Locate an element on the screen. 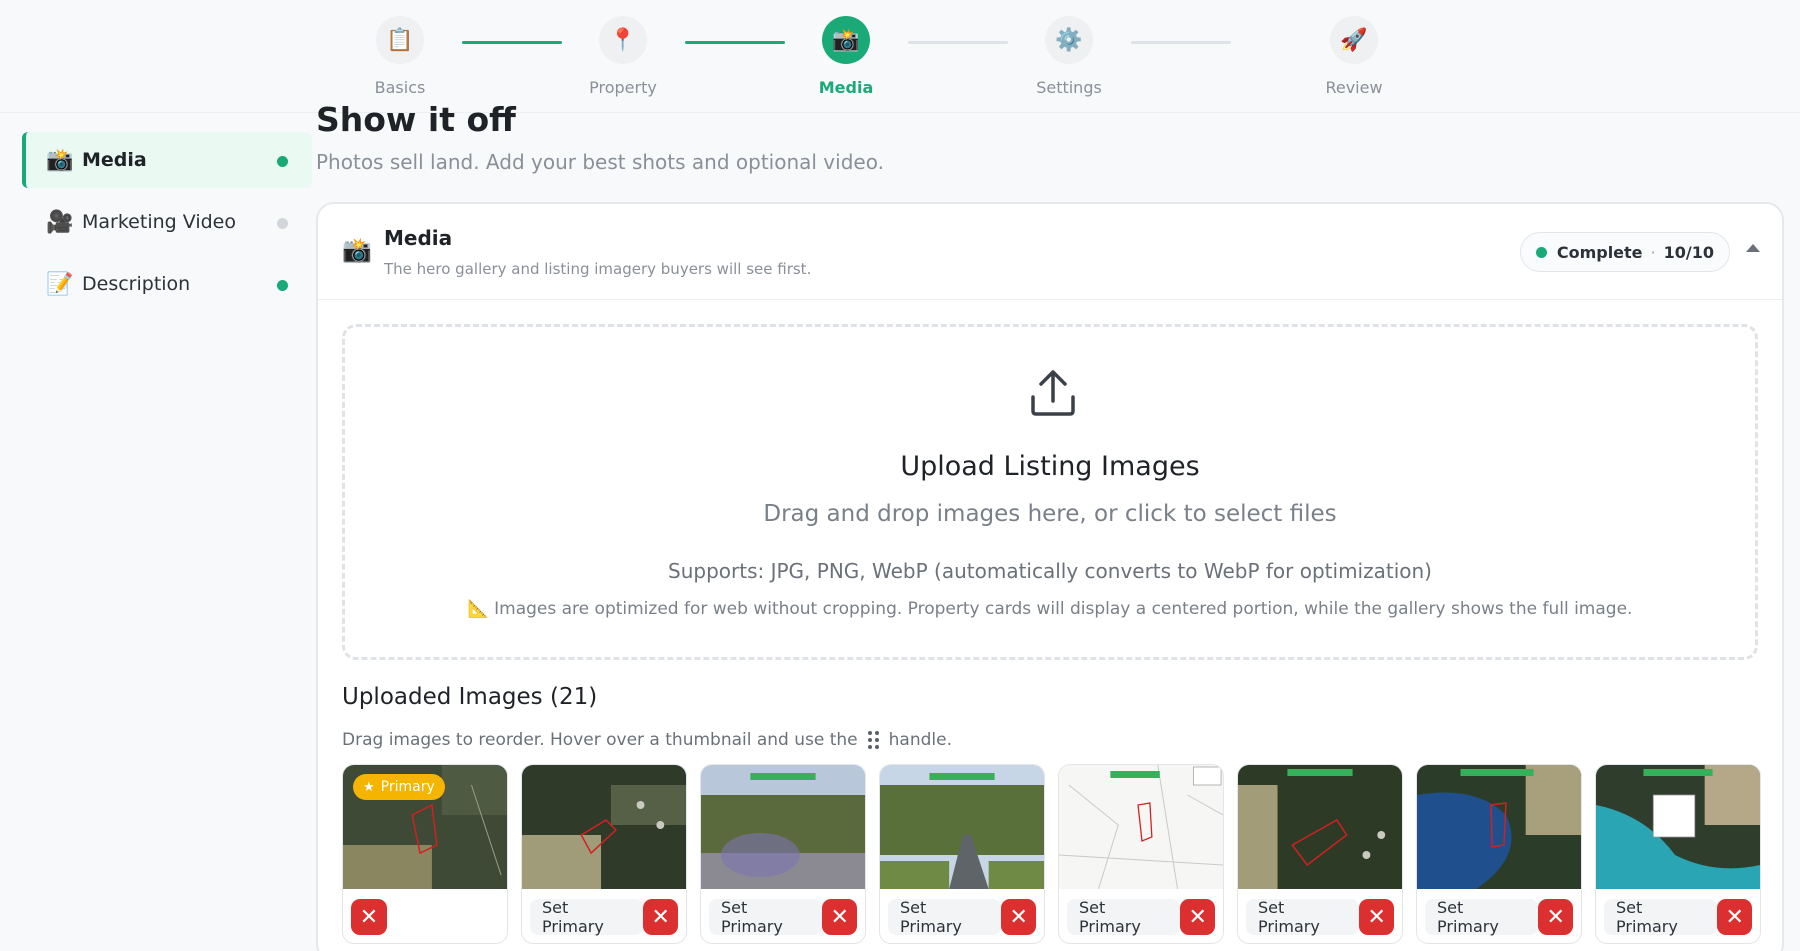 The height and width of the screenshot is (951, 1800). star-icon: ★ is located at coordinates (369, 787).